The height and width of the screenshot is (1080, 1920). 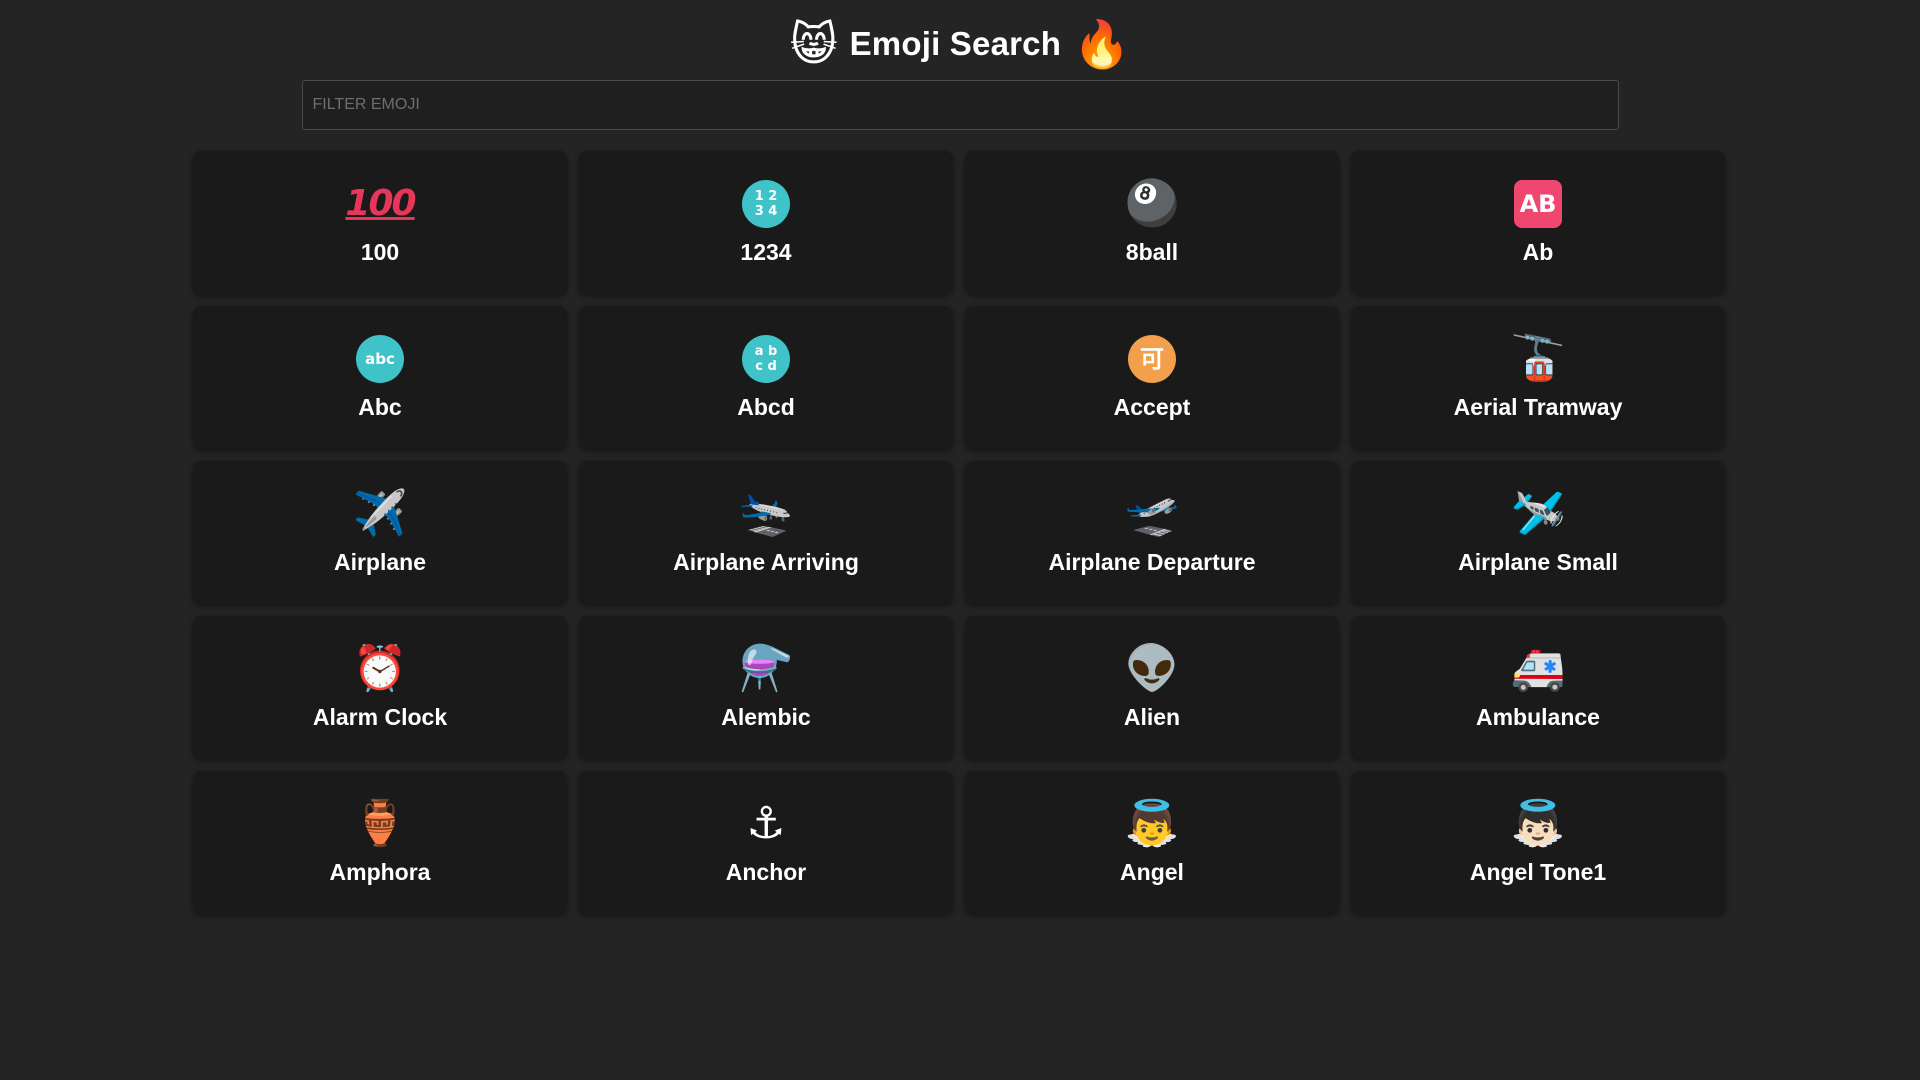 I want to click on aerial-tramway-icon: 🚡, so click(x=1538, y=359).